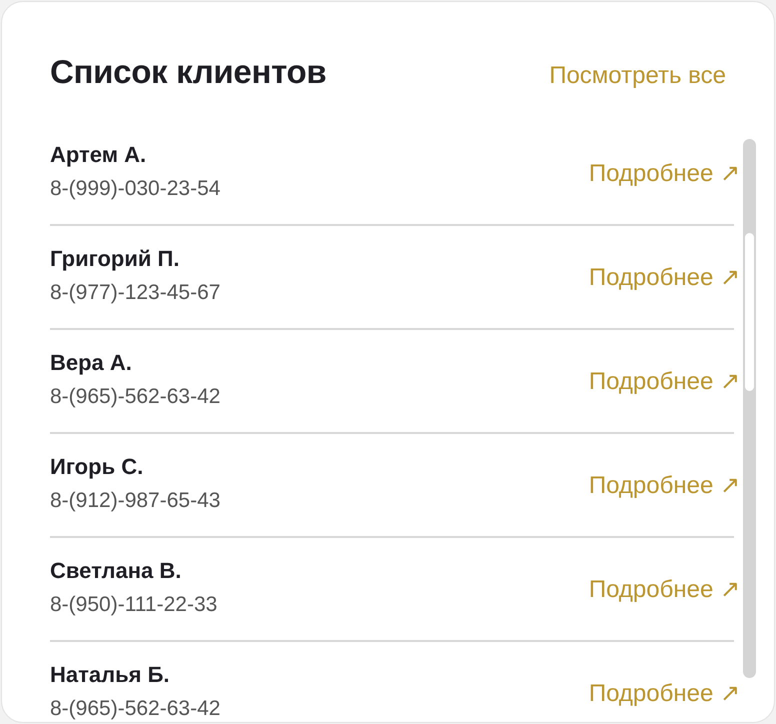 This screenshot has height=724, width=776. Describe the element at coordinates (110, 675) in the screenshot. I see `client-name: Наталья Б.` at that location.